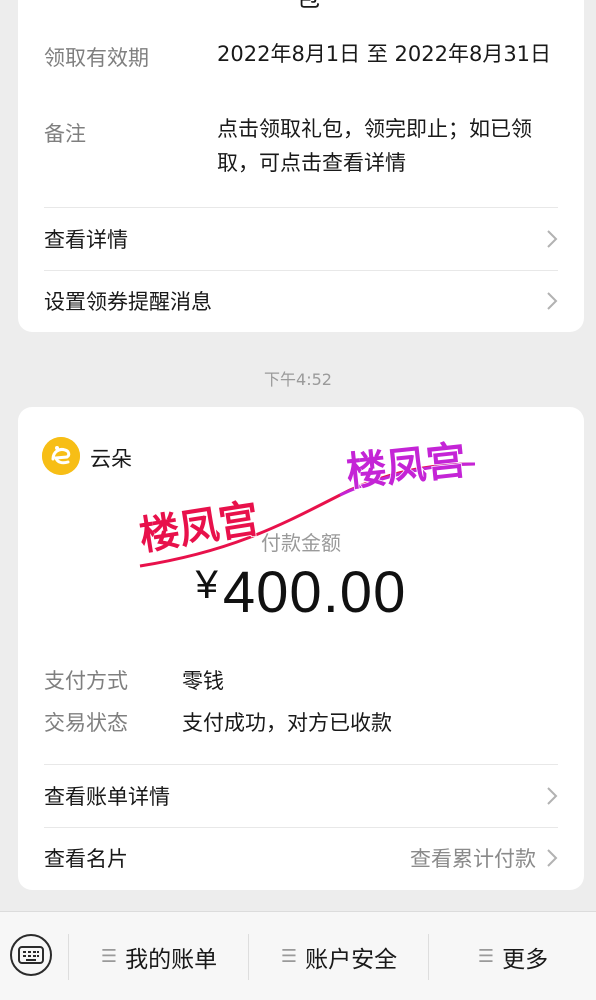 The image size is (596, 1000). I want to click on menu-my-bills: ☰ 我的账单, so click(159, 956).